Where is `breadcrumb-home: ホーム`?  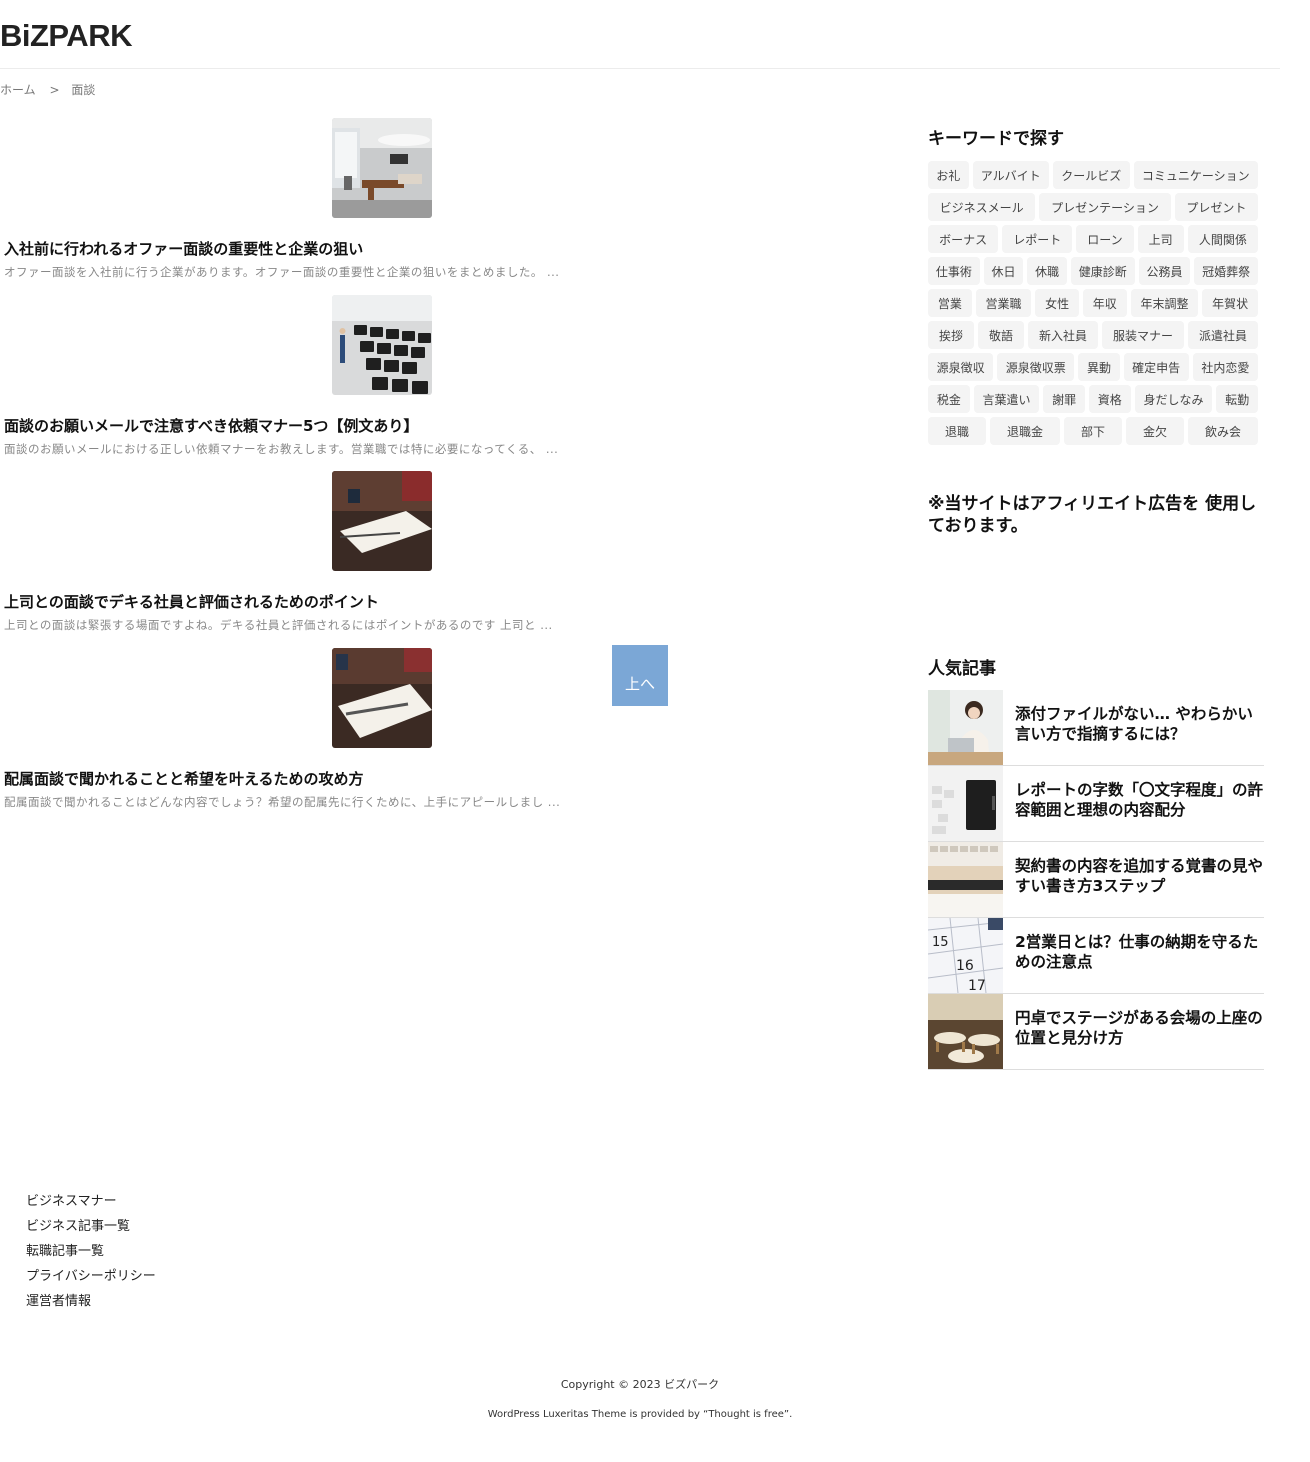
breadcrumb-home: ホーム is located at coordinates (18, 90).